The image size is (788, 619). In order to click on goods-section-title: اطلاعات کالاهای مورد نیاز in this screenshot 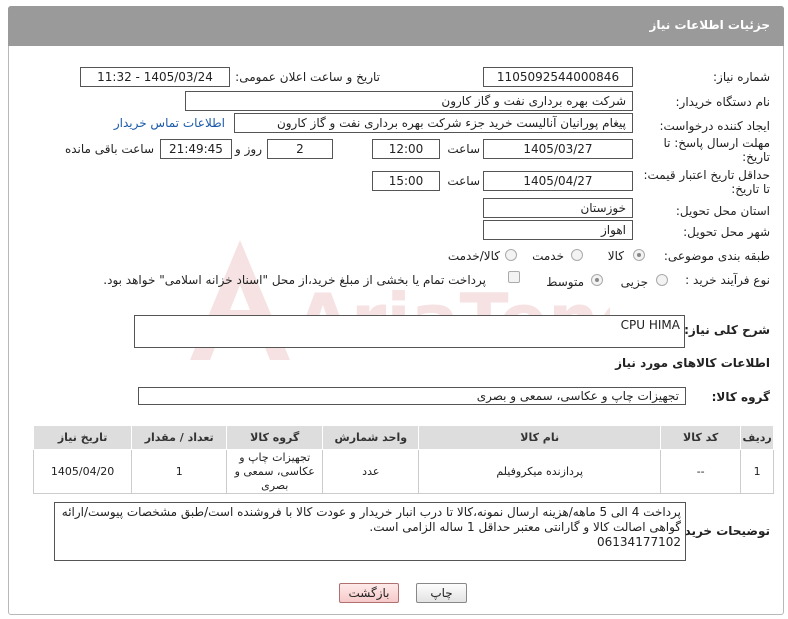, I will do `click(692, 363)`.